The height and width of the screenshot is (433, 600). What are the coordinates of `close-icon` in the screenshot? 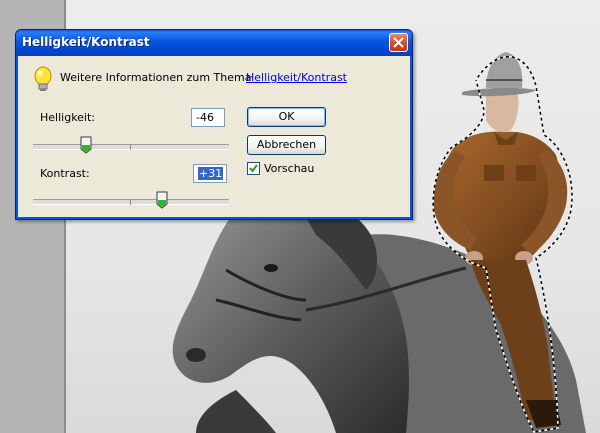 It's located at (398, 42).